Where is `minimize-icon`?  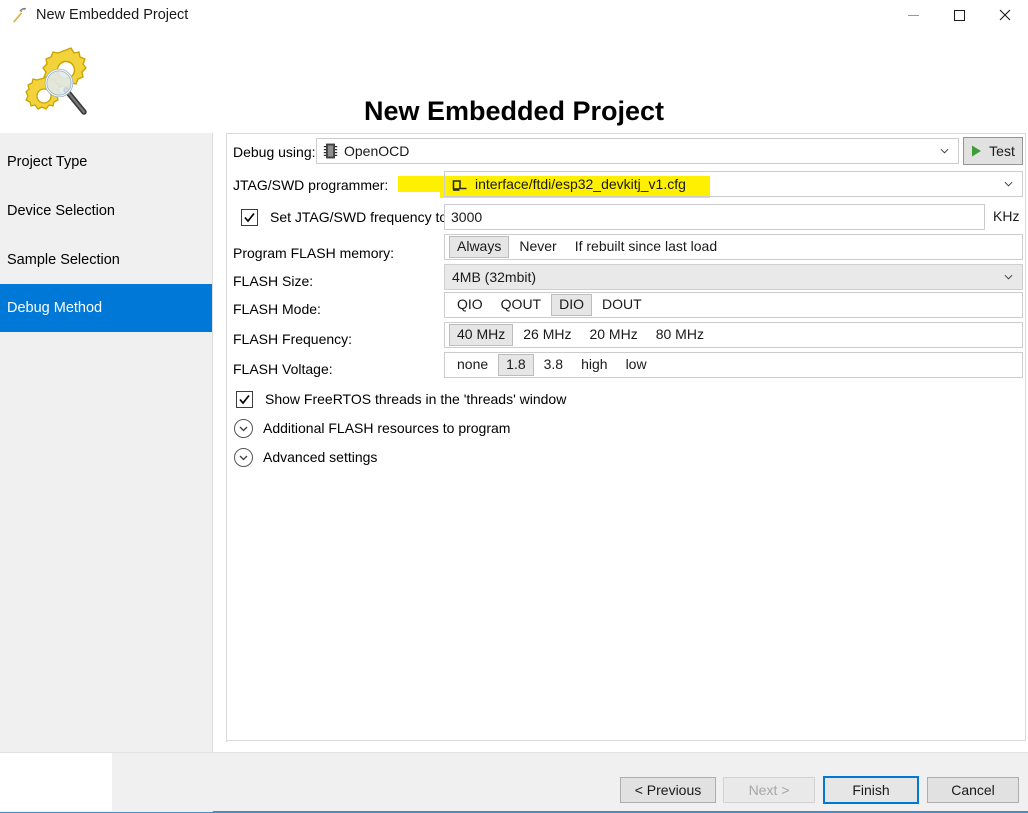
minimize-icon is located at coordinates (913, 15).